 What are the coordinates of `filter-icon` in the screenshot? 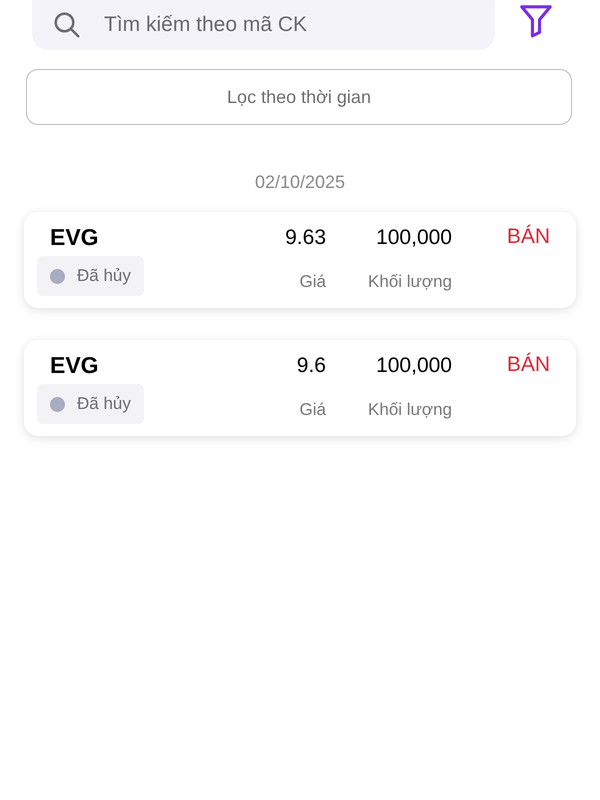 It's located at (536, 21).